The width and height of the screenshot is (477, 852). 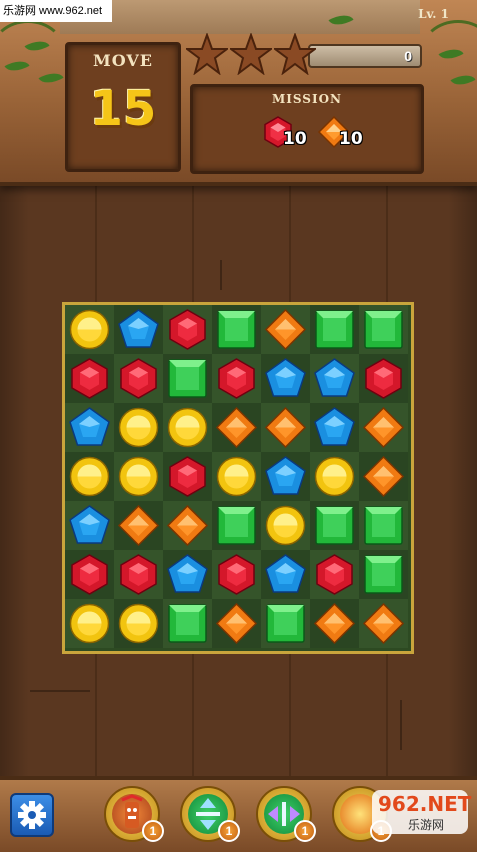 What do you see at coordinates (295, 54) in the screenshot?
I see `star-icon` at bounding box center [295, 54].